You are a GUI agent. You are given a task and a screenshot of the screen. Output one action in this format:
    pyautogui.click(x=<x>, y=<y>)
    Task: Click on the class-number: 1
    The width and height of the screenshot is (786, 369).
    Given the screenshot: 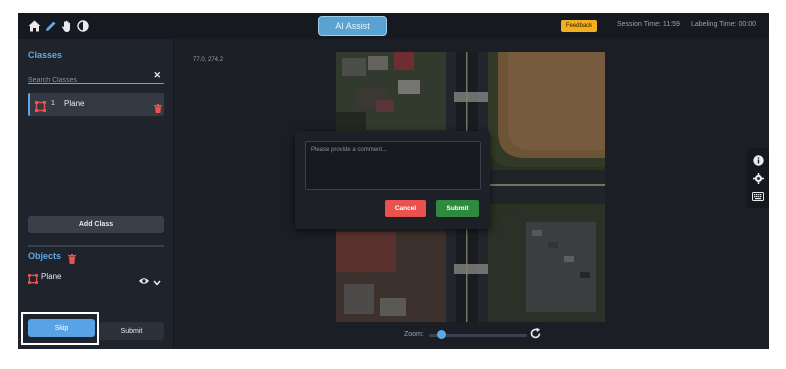 What is the action you would take?
    pyautogui.click(x=53, y=103)
    